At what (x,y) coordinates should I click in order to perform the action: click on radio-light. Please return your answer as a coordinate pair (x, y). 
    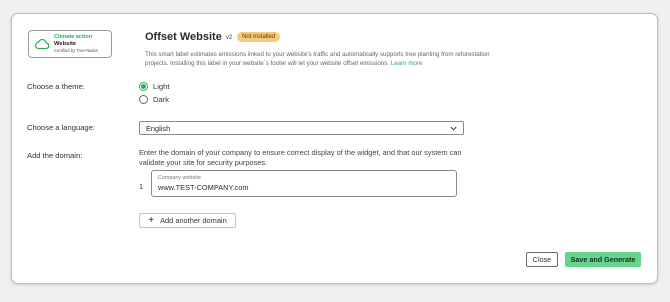
    Looking at the image, I should click on (143, 86).